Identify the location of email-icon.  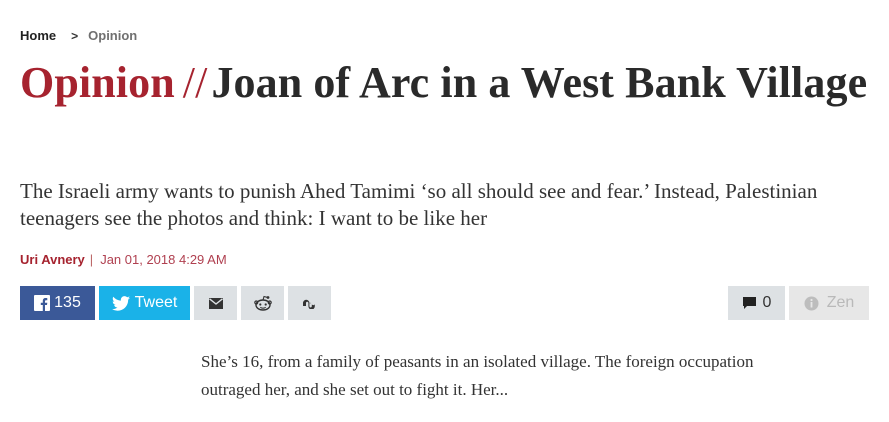
(215, 303).